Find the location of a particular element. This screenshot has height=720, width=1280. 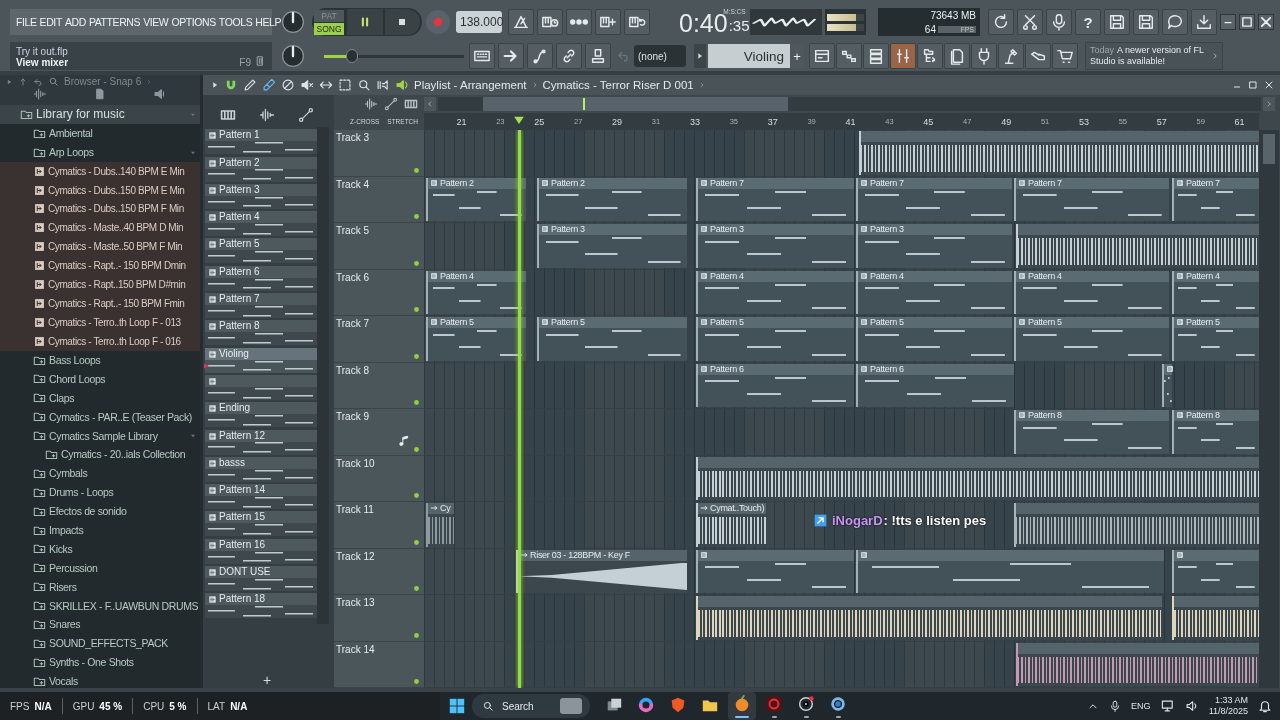

track-header: Track 10 is located at coordinates (379, 478).